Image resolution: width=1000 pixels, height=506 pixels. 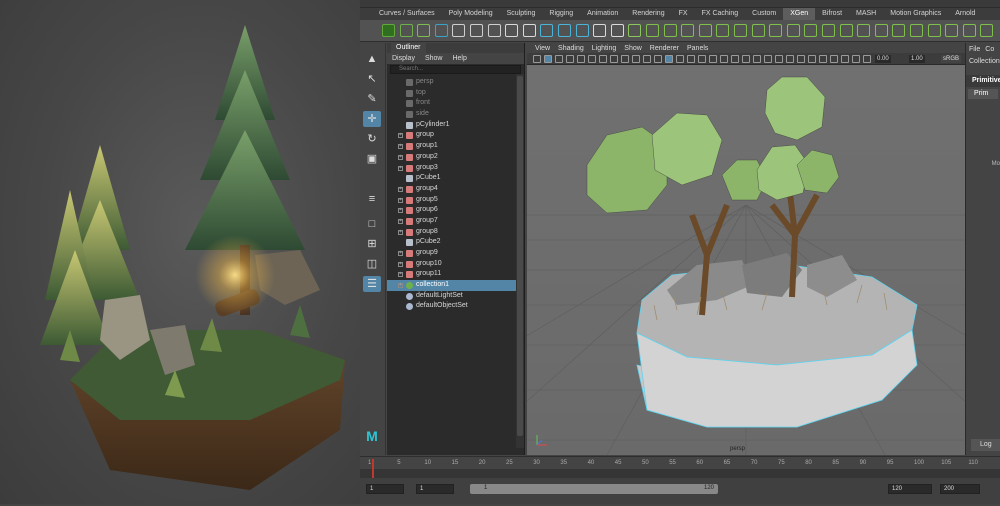 I want to click on shelf-tab-arnold: Arnold, so click(x=965, y=14).